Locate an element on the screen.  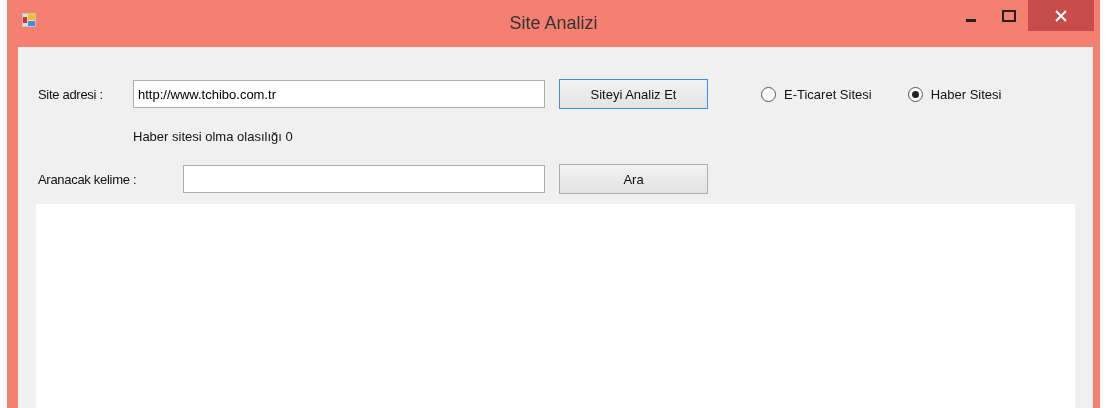
search-label: Aranacak kelime : is located at coordinates (88, 179).